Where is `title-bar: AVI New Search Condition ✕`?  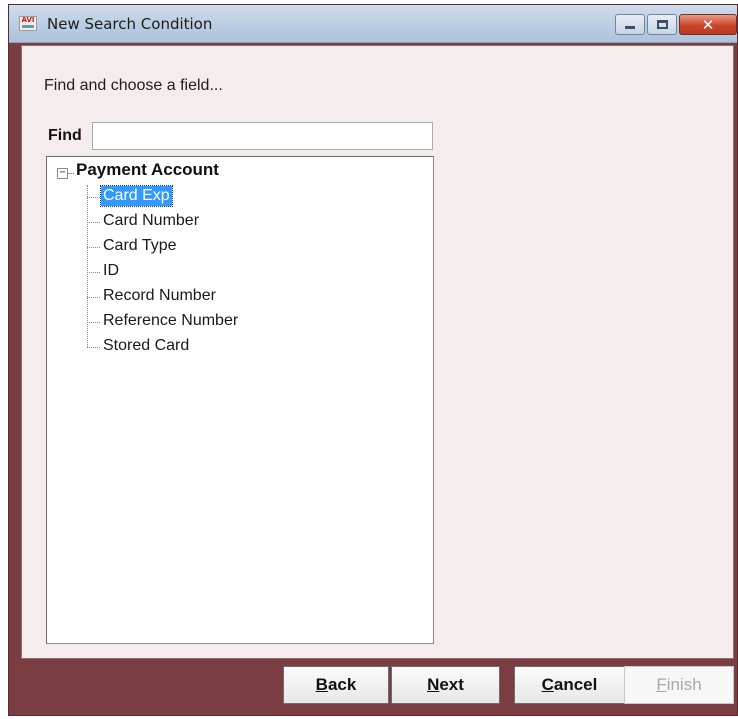
title-bar: AVI New Search Condition ✕ is located at coordinates (373, 24).